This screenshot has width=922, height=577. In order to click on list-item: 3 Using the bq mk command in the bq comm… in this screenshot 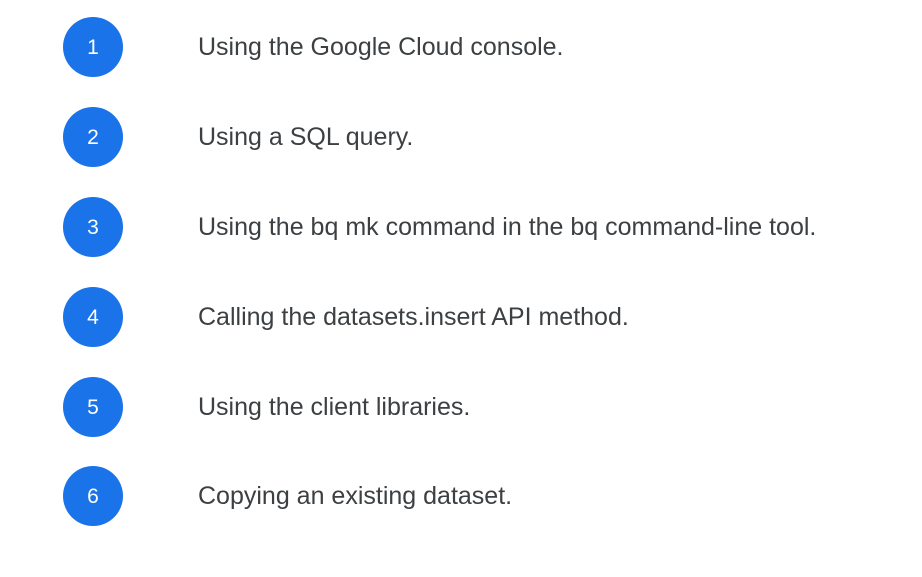, I will do `click(461, 227)`.